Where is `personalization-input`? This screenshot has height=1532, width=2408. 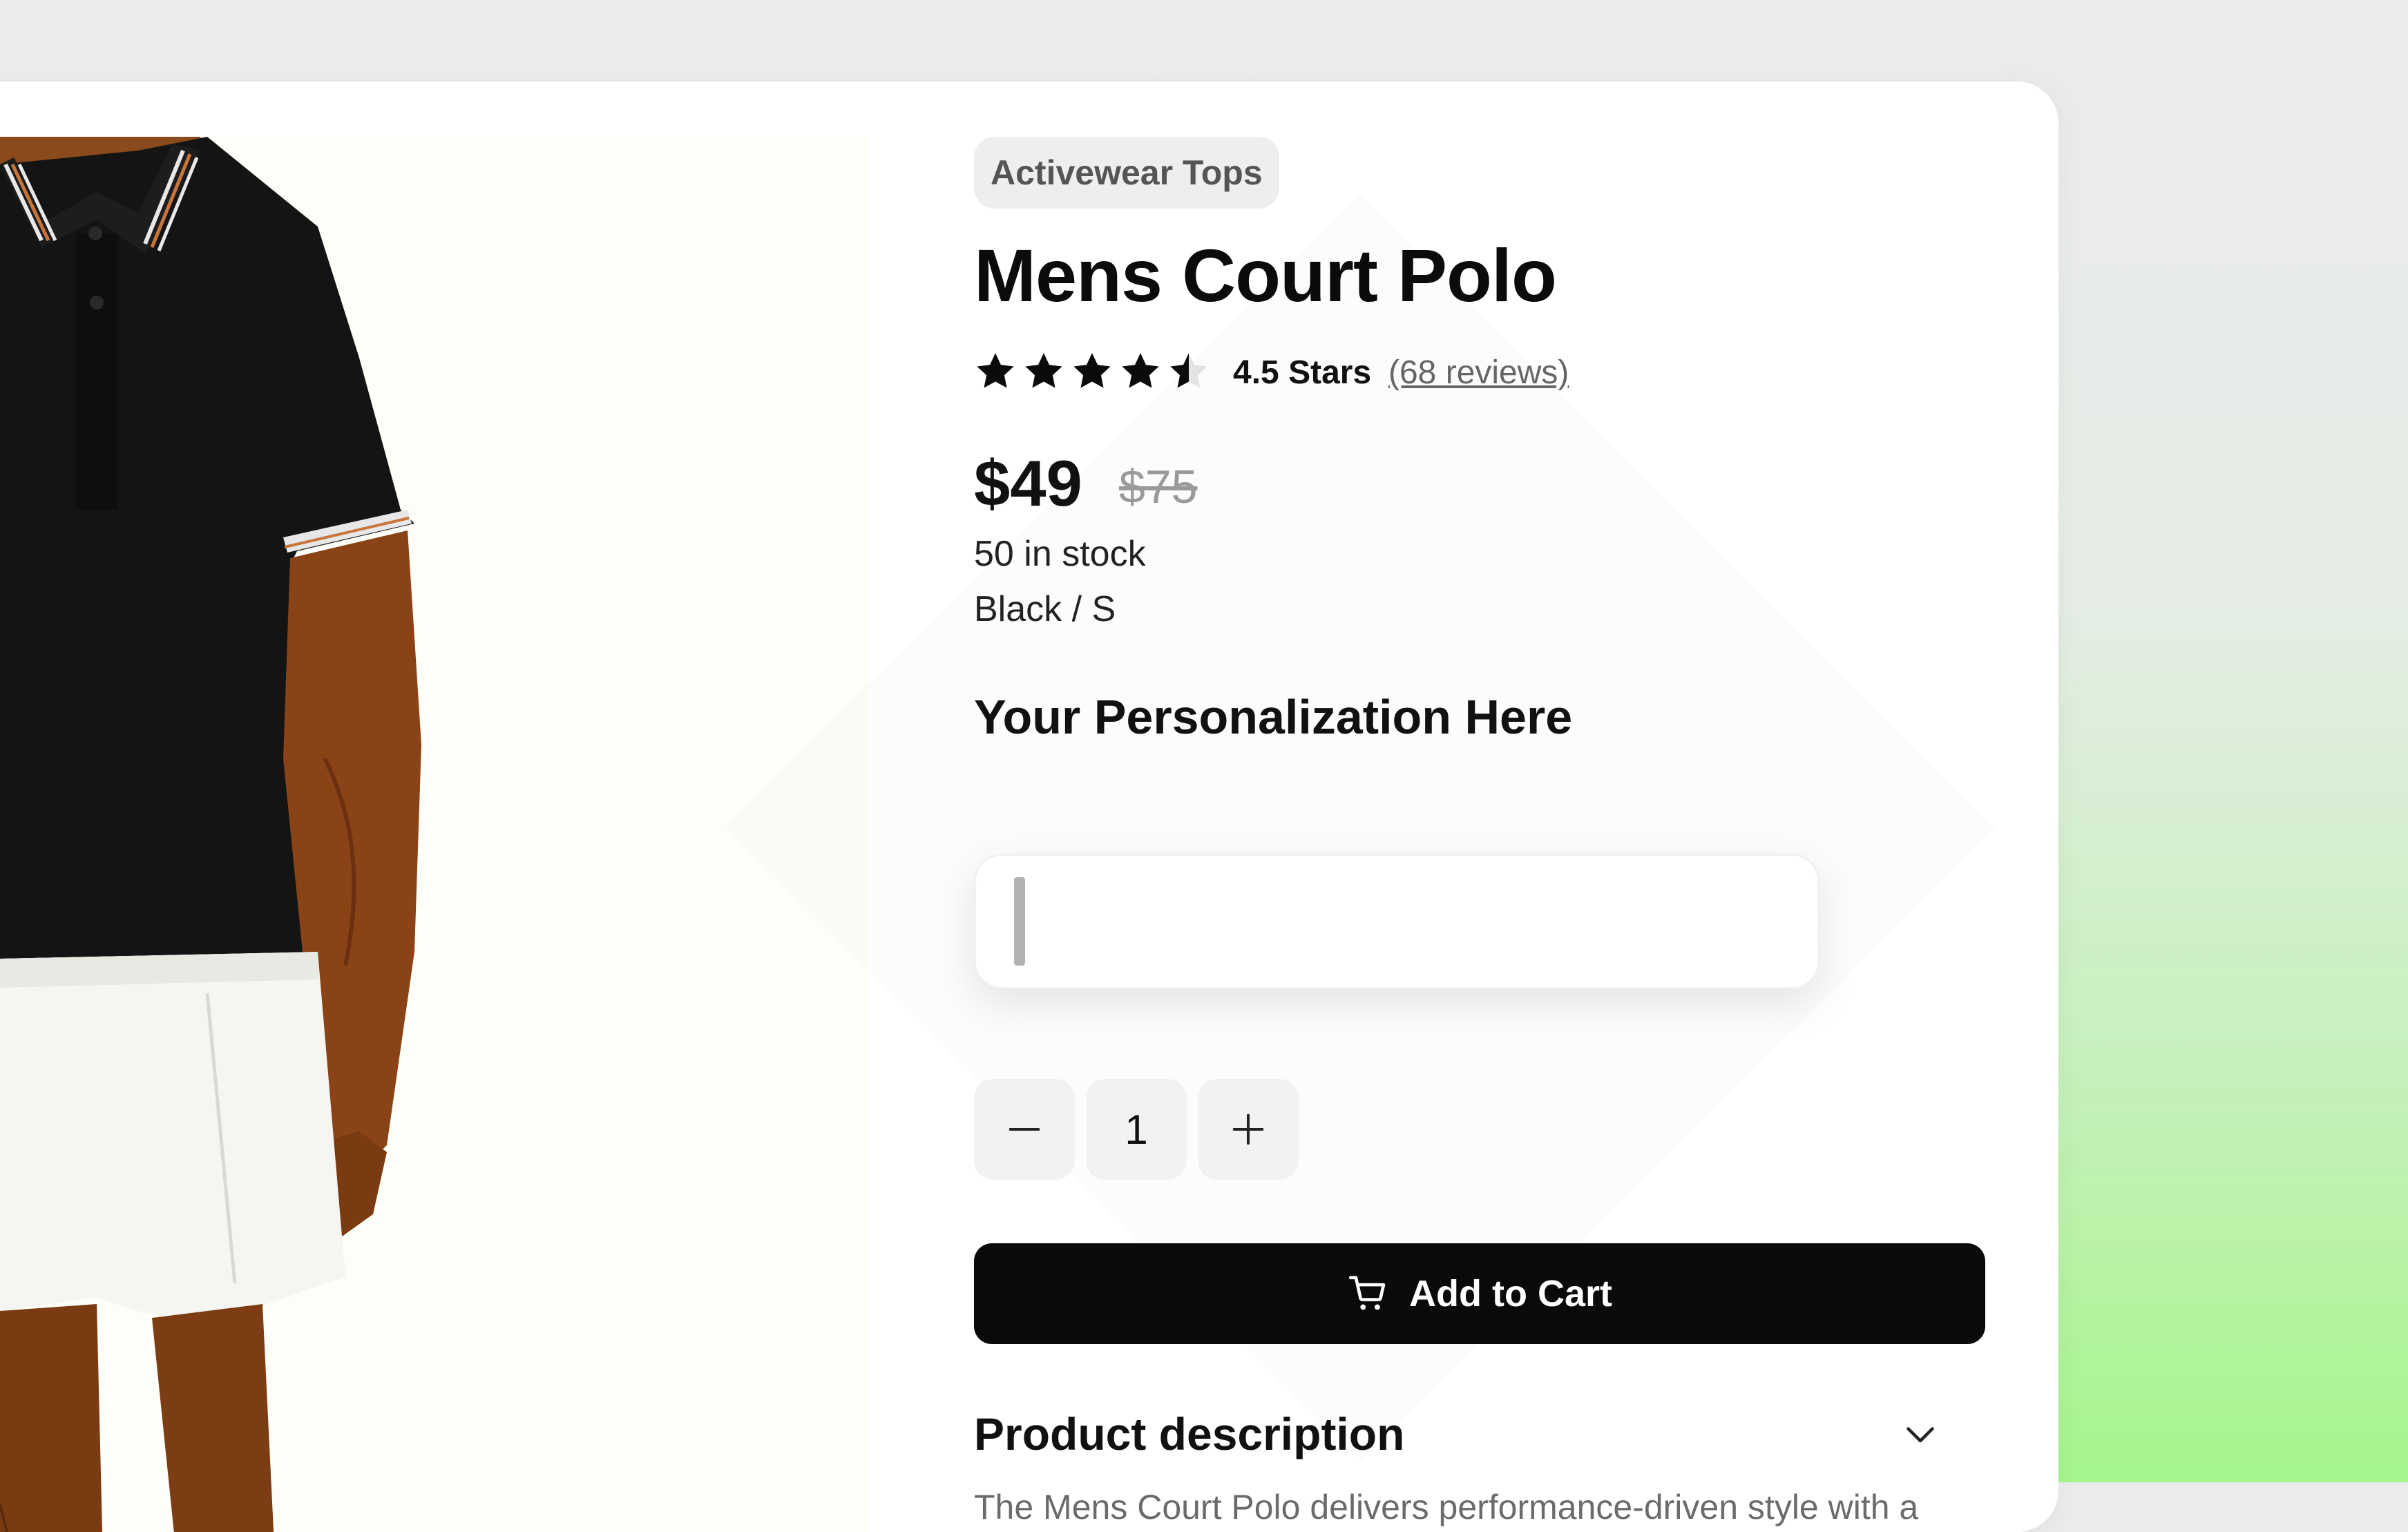
personalization-input is located at coordinates (1396, 921).